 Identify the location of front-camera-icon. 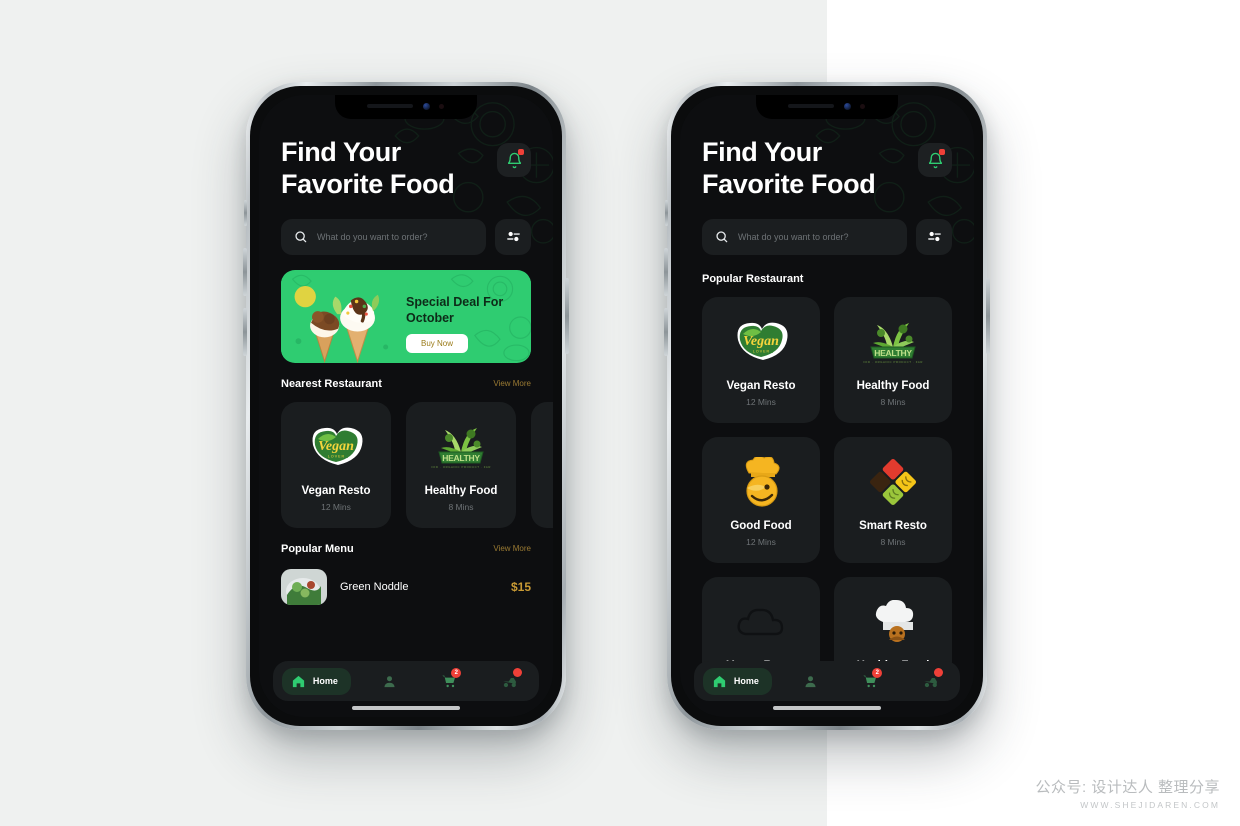
(847, 106).